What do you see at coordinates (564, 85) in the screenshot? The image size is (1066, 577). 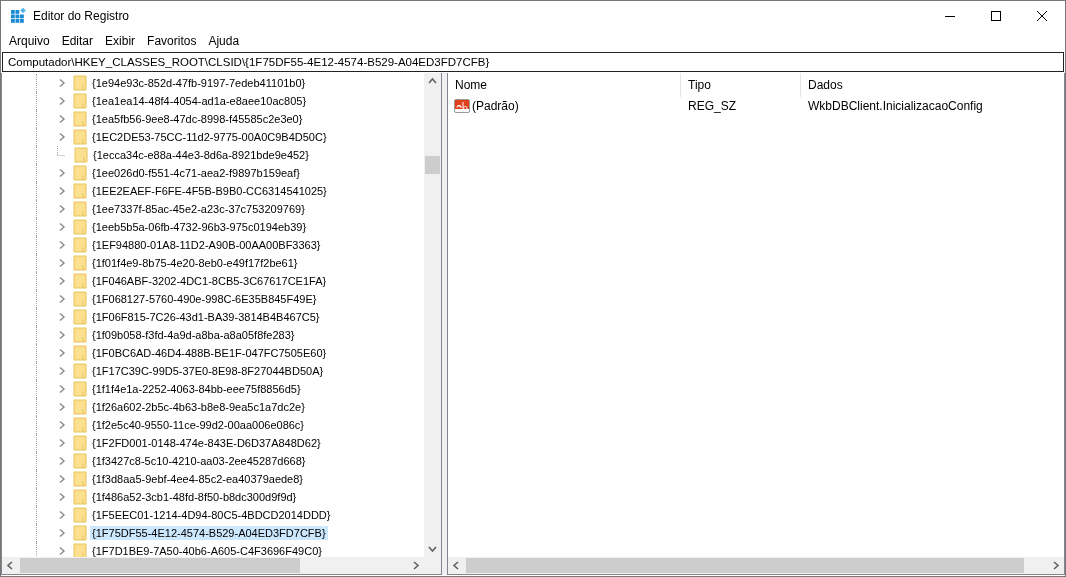 I see `column-header: Nome` at bounding box center [564, 85].